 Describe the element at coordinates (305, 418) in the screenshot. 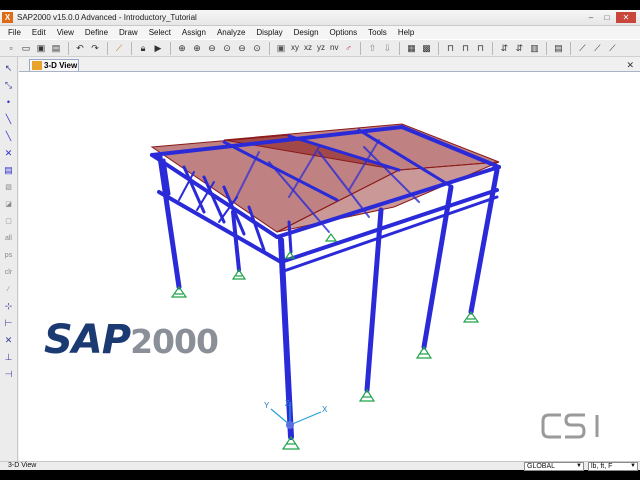

I see `axis-x-line` at that location.